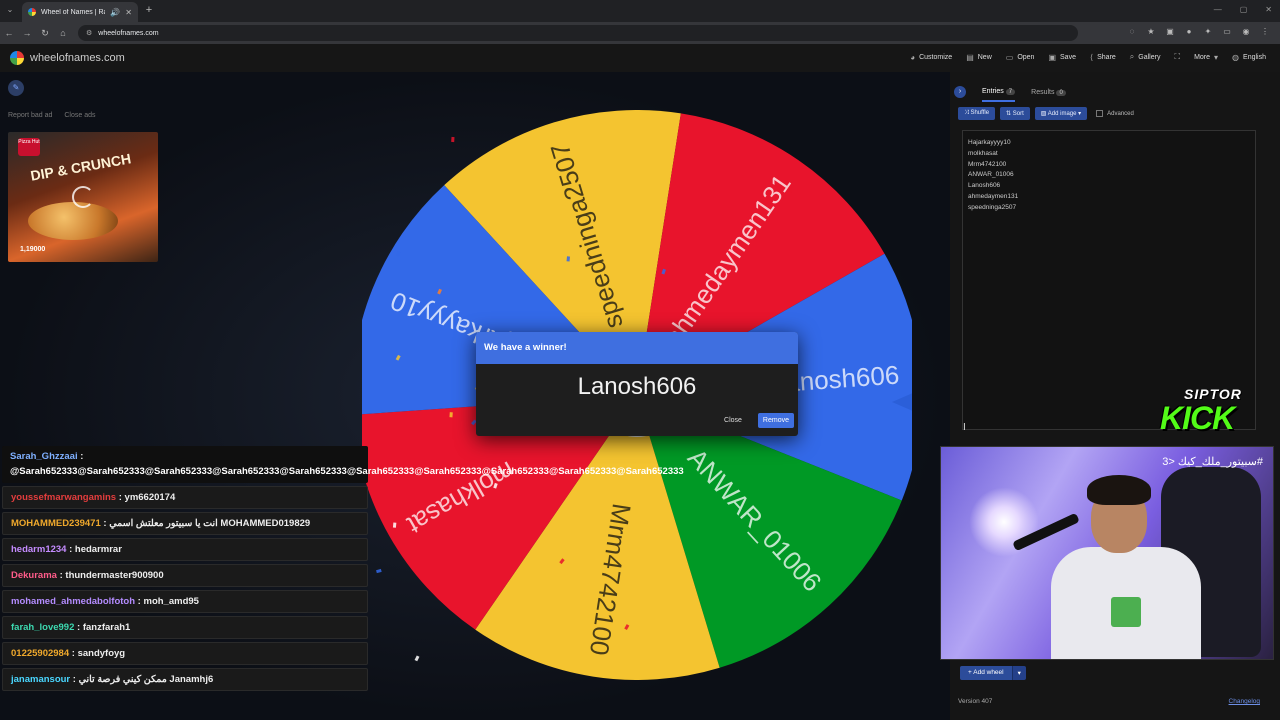 The height and width of the screenshot is (720, 1280). What do you see at coordinates (1109, 186) in the screenshot?
I see `entry-line: Lanosh606` at bounding box center [1109, 186].